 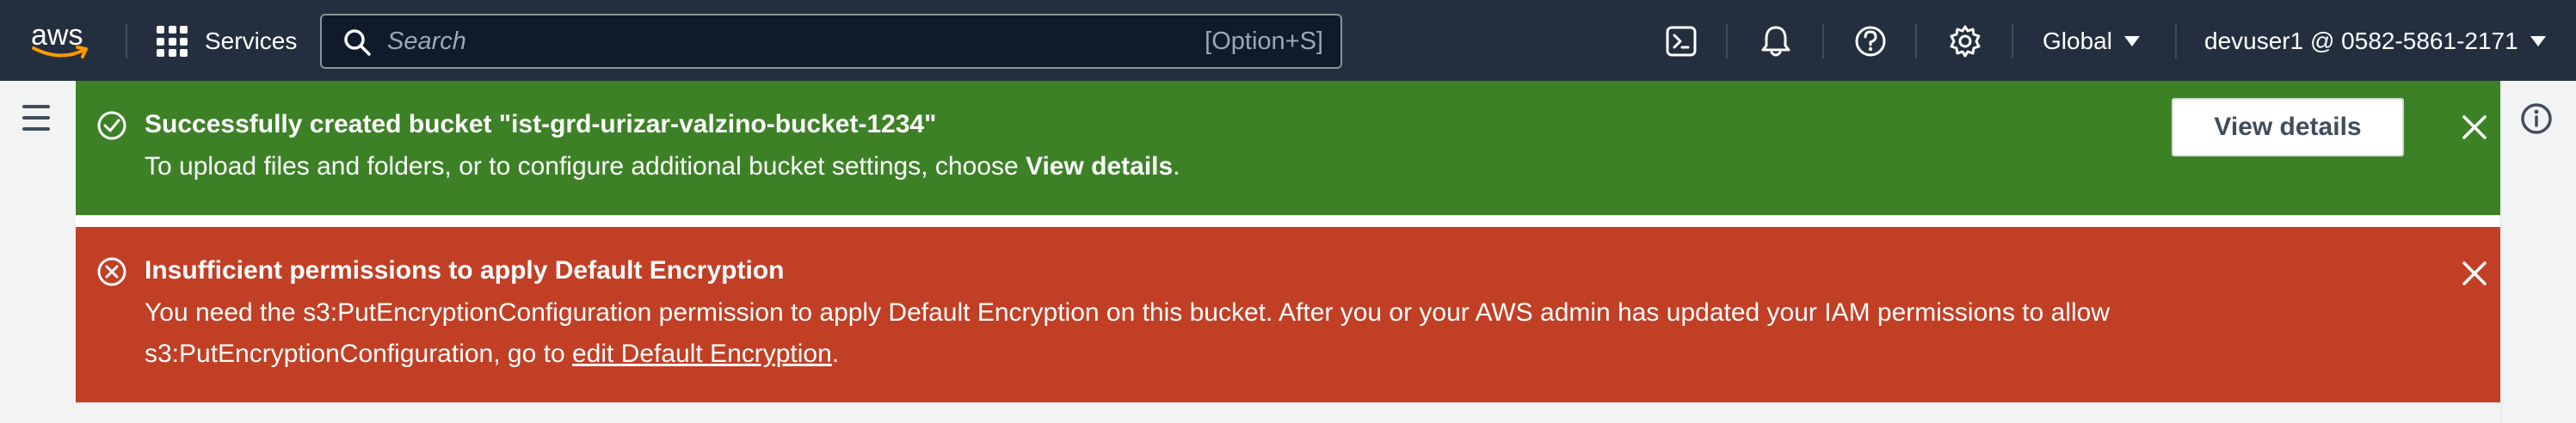 I want to click on region-selector: Global, so click(x=2091, y=41).